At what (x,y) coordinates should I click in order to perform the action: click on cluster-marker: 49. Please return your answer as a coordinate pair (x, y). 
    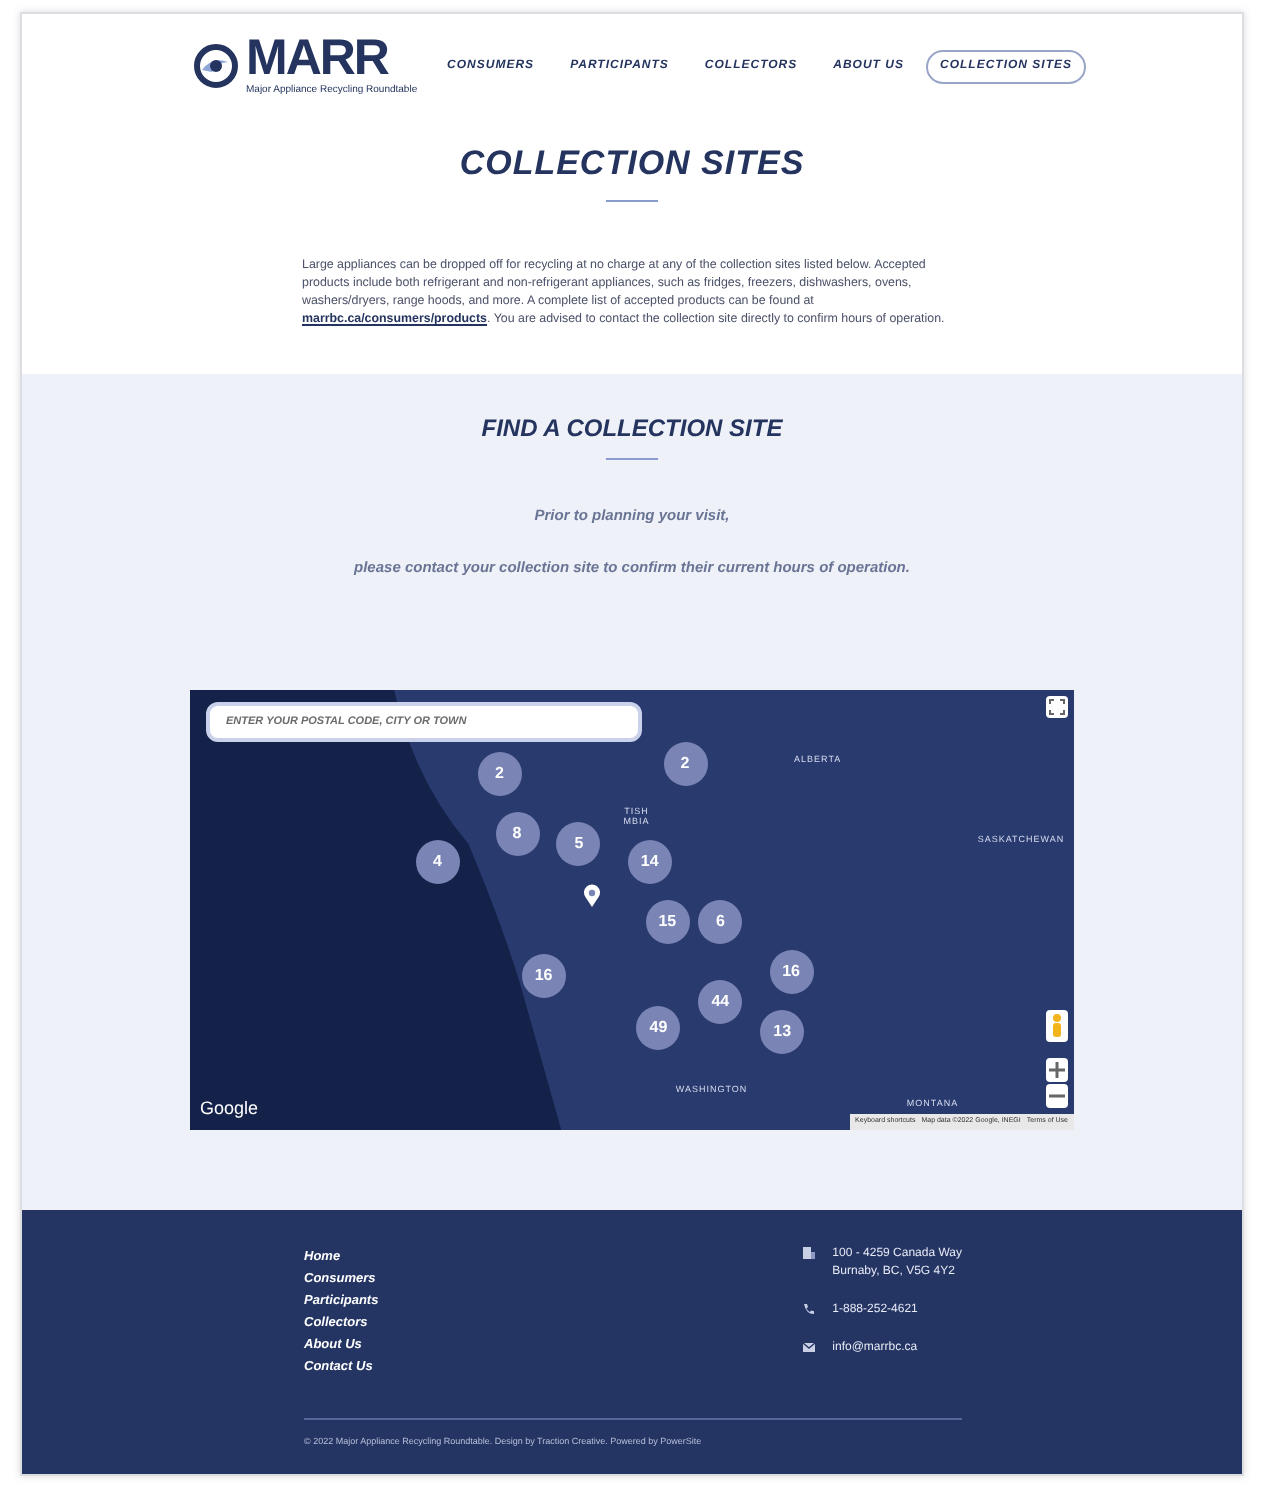
    Looking at the image, I should click on (658, 1028).